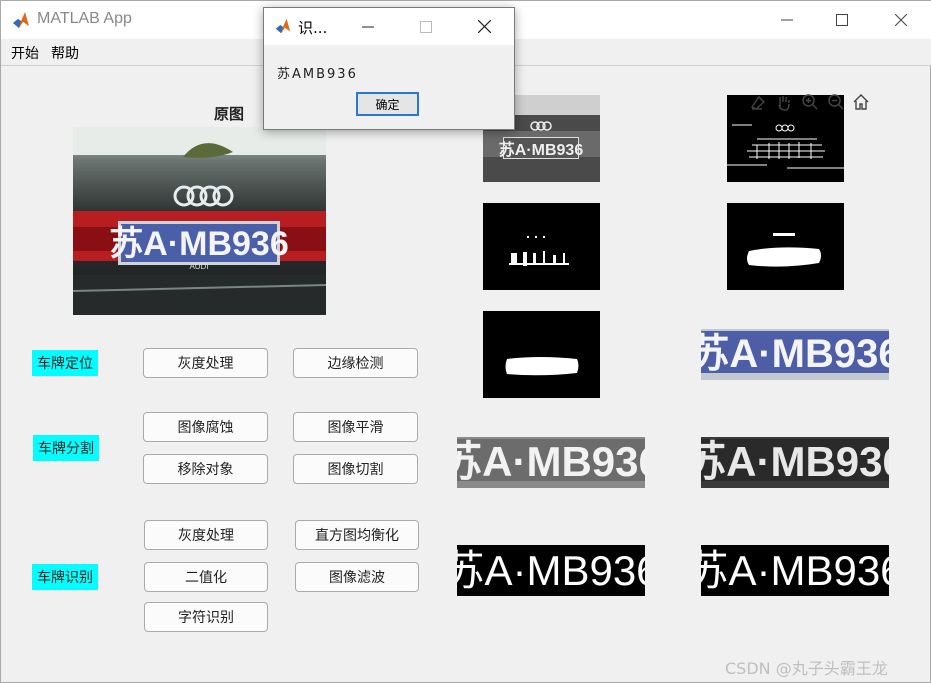 This screenshot has width=931, height=683. I want to click on section-locate-label: 车牌定位, so click(65, 363).